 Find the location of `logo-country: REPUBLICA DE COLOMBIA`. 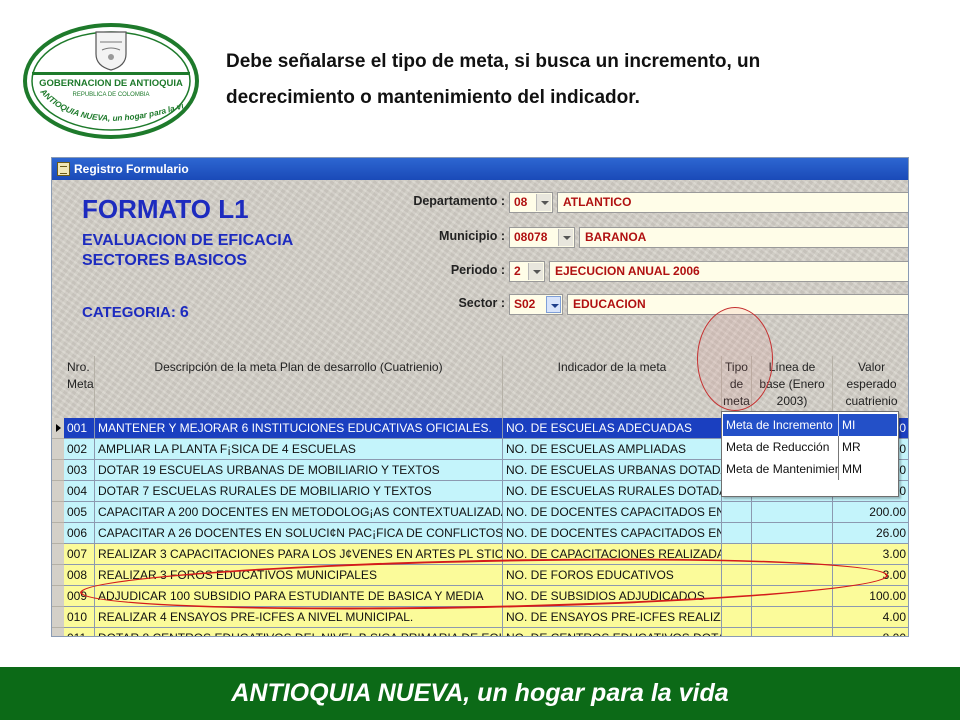

logo-country: REPUBLICA DE COLOMBIA is located at coordinates (110, 95).